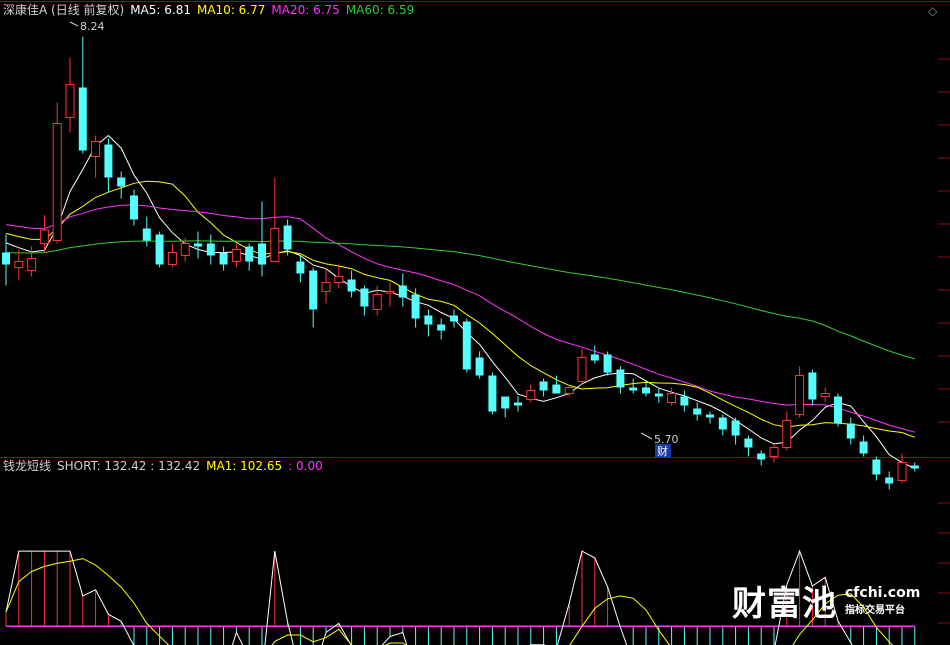 The height and width of the screenshot is (645, 950). What do you see at coordinates (883, 593) in the screenshot?
I see `brand-domain: cfchi.com` at bounding box center [883, 593].